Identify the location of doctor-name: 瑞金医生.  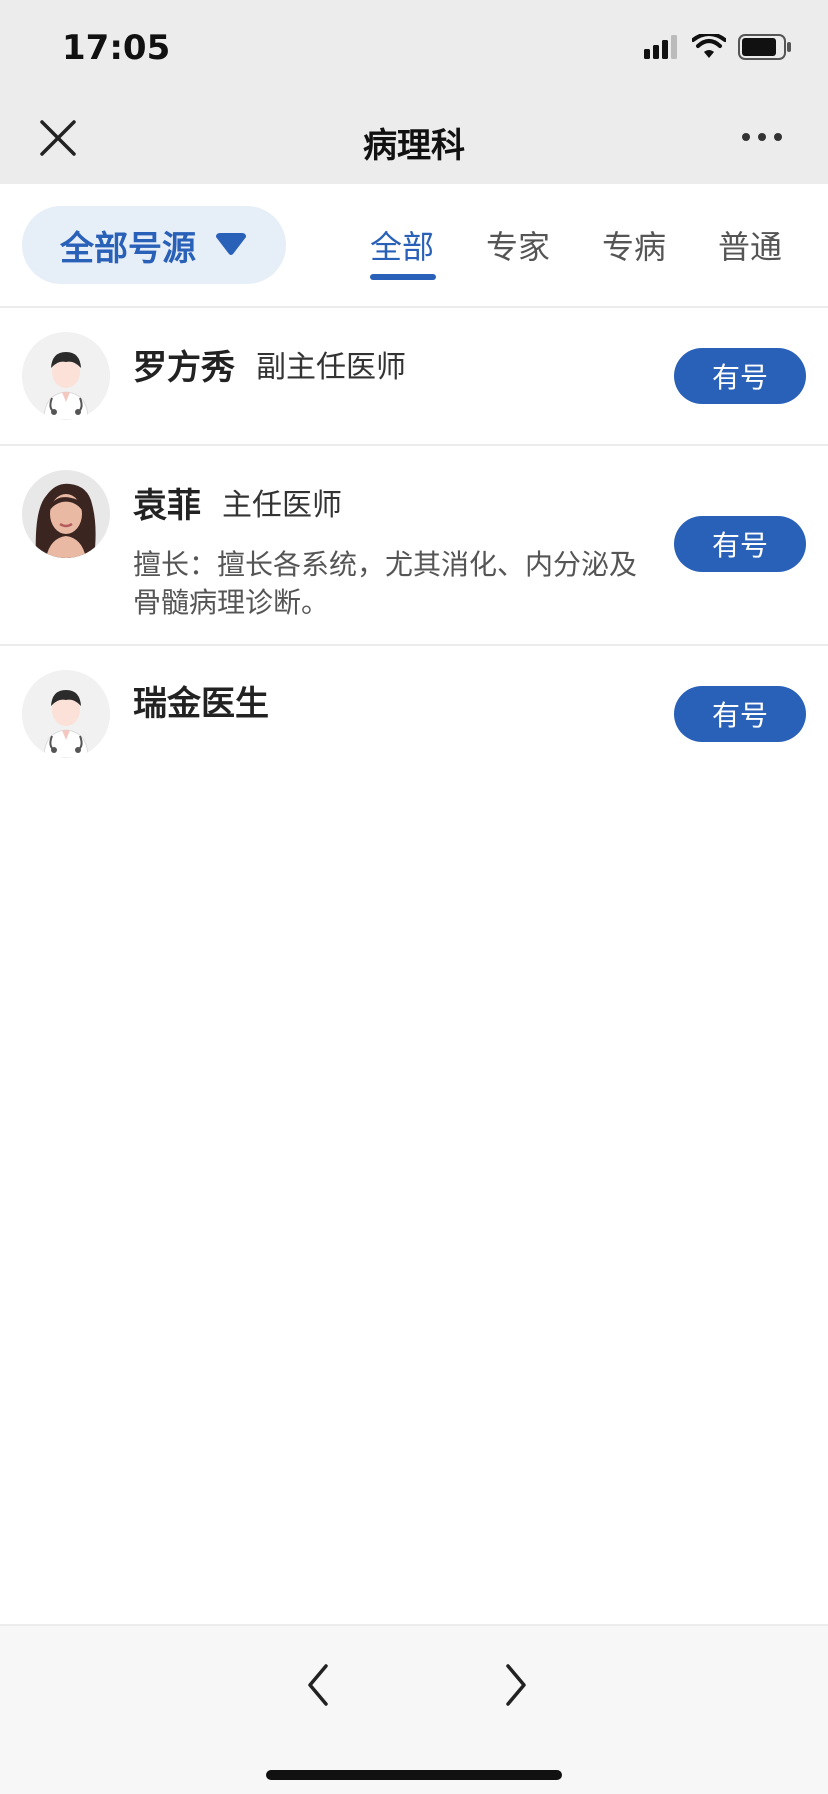
(201, 704).